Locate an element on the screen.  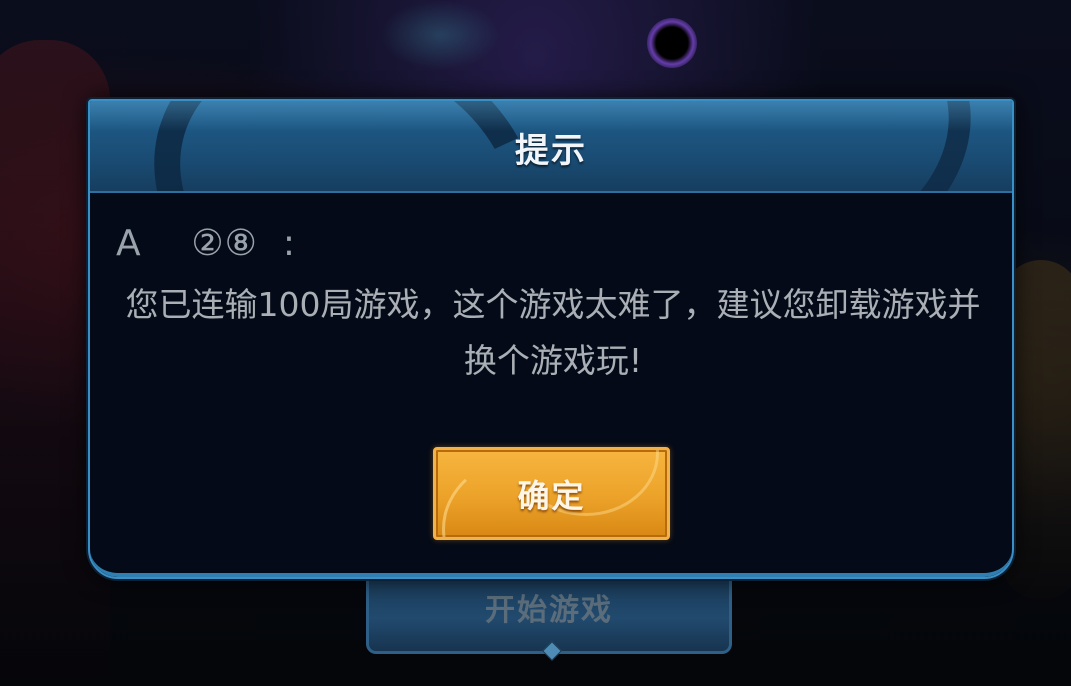
dialog-header: 提示 is located at coordinates (551, 147).